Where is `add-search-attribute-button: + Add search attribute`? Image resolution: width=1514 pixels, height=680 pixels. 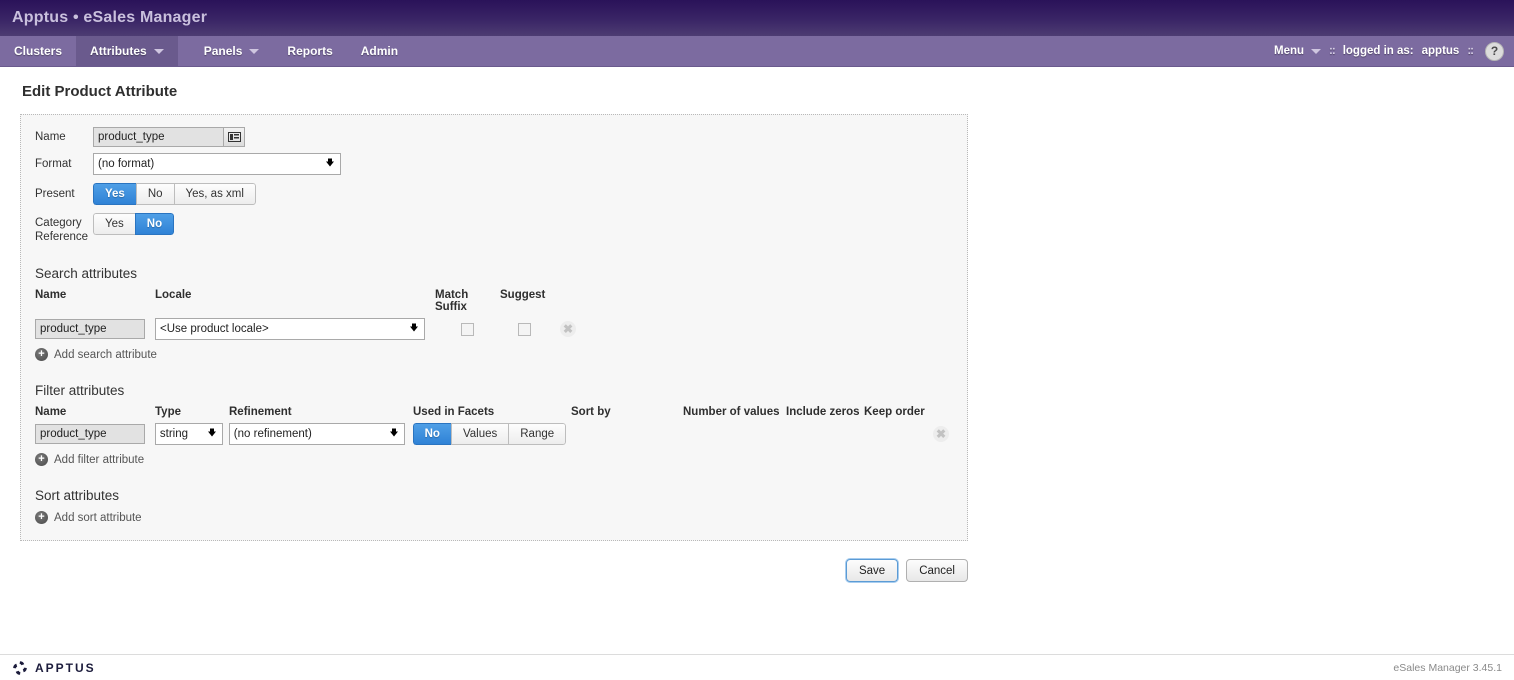
add-search-attribute-button: + Add search attribute is located at coordinates (494, 354).